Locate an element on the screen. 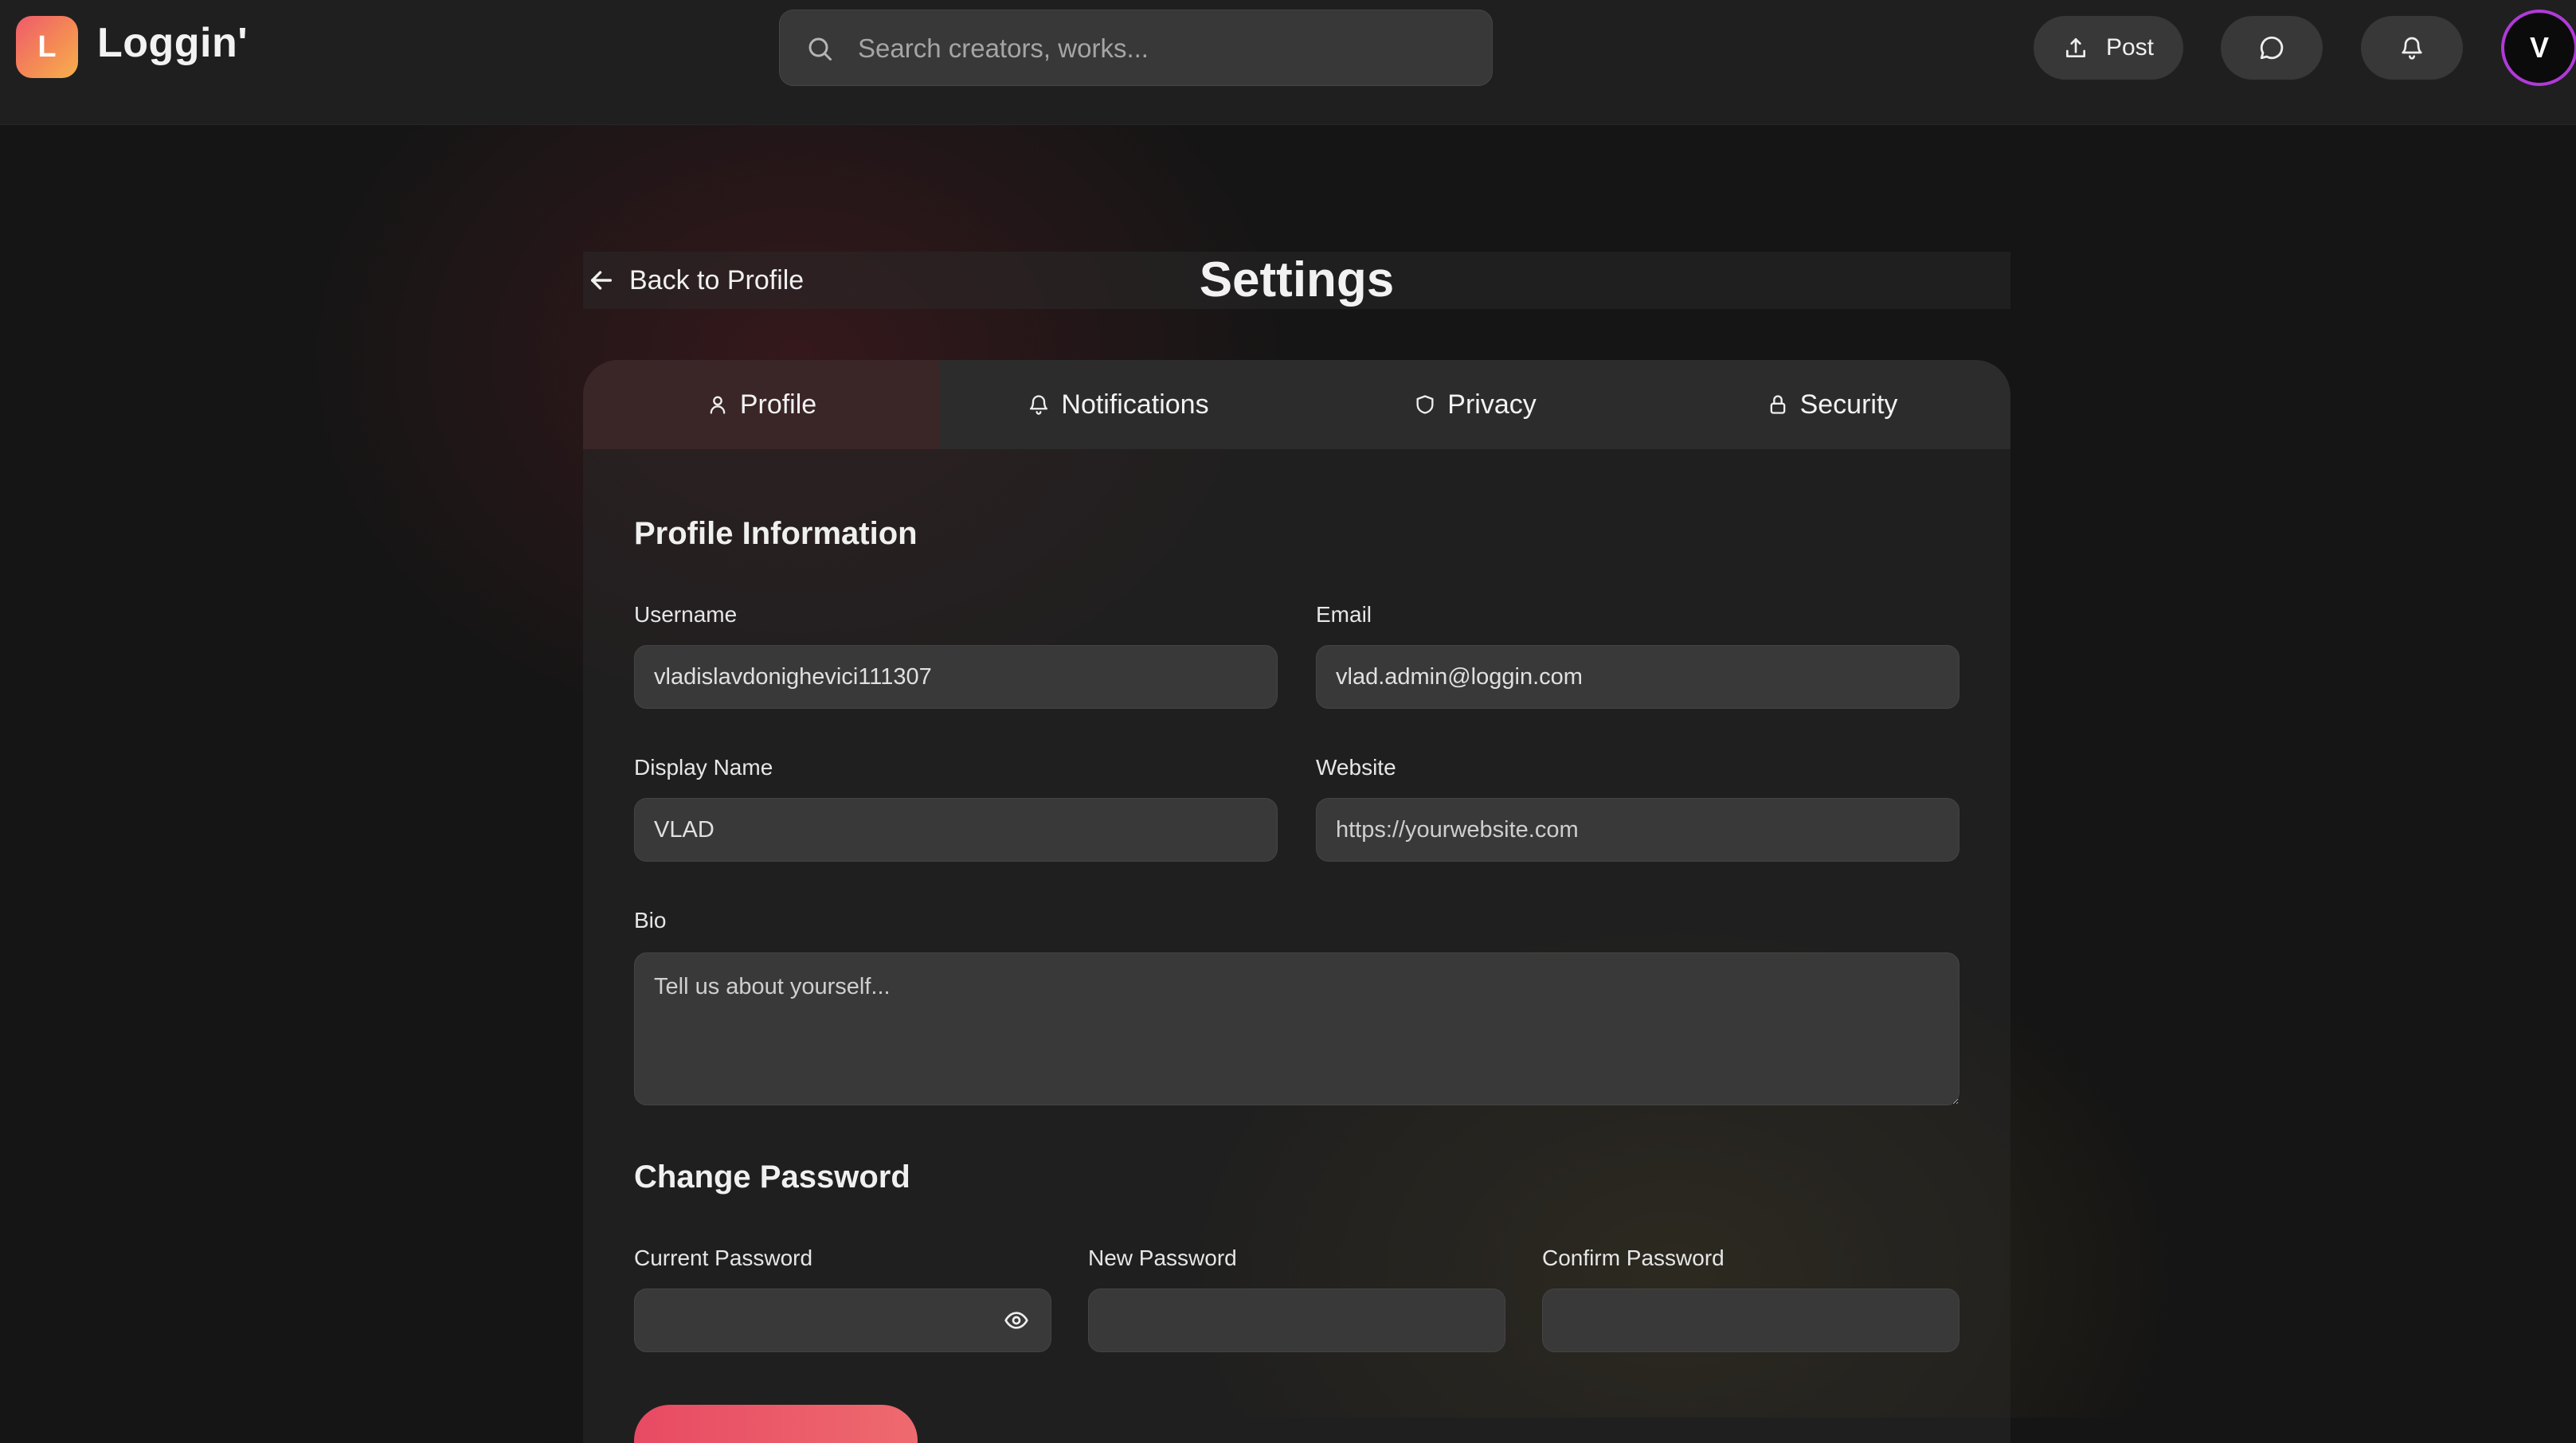 This screenshot has height=1443, width=2576. post-button-label: Post is located at coordinates (2130, 48).